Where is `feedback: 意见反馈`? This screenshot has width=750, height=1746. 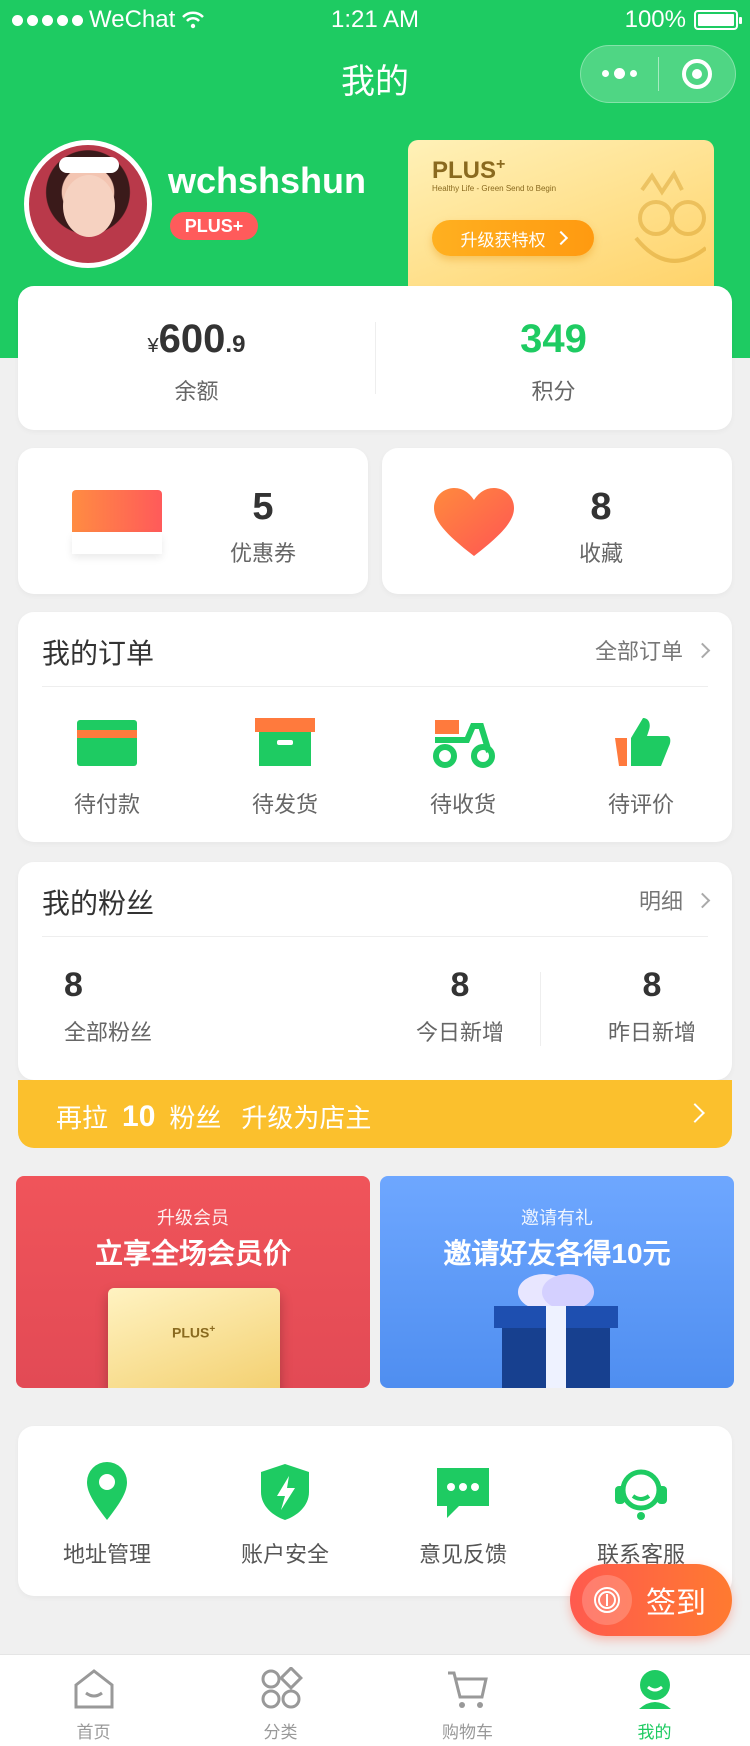 feedback: 意见反馈 is located at coordinates (463, 1515).